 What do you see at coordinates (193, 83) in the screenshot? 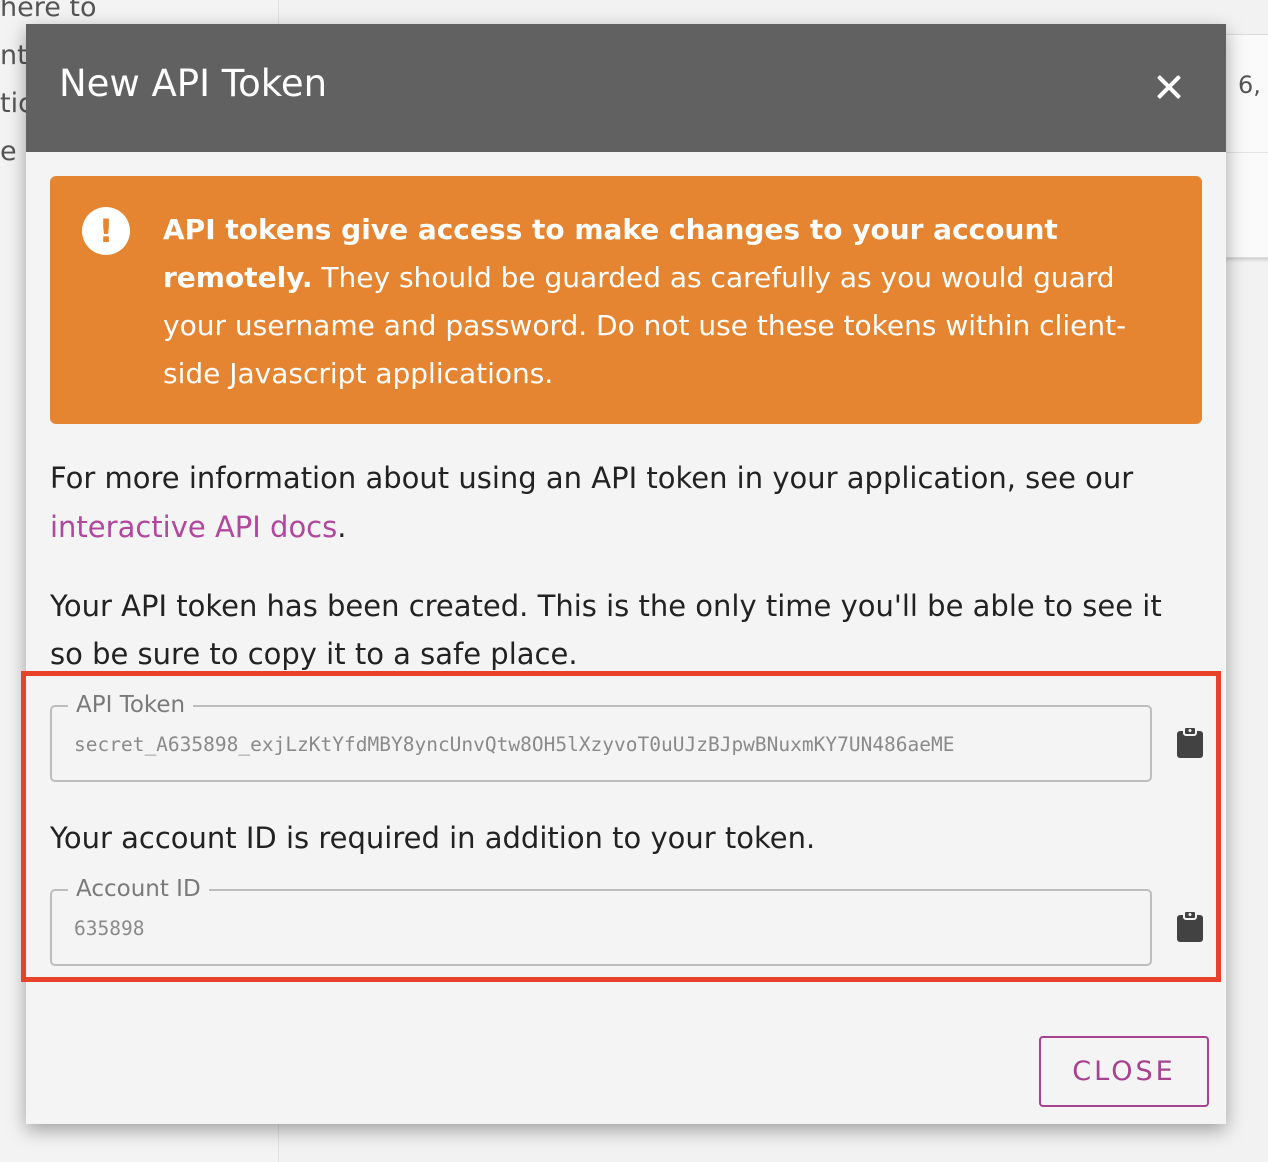
I see `dialog-title: New API Token` at bounding box center [193, 83].